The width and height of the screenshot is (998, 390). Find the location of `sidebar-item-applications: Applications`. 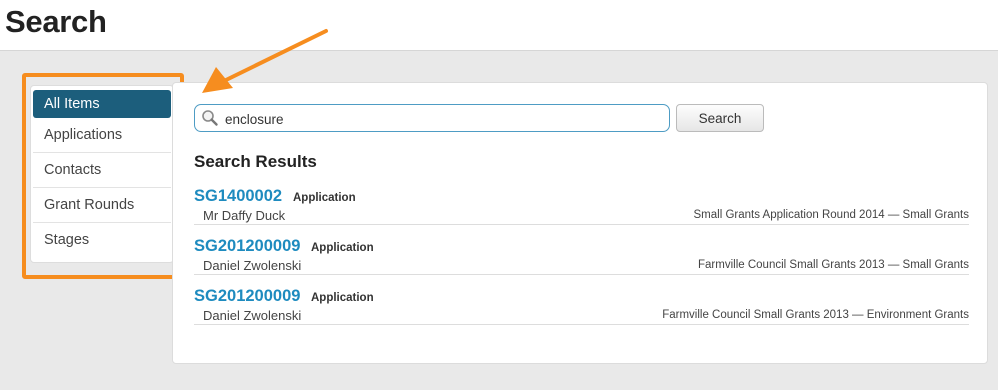

sidebar-item-applications: Applications is located at coordinates (102, 135).